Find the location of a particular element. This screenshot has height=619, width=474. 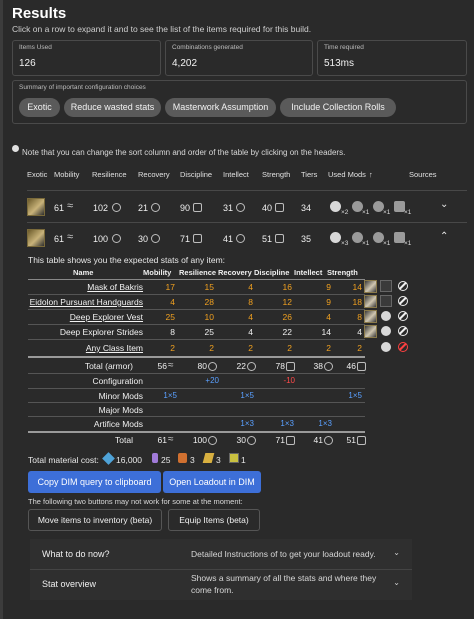

accordion-title: What to do now? is located at coordinates (76, 554).